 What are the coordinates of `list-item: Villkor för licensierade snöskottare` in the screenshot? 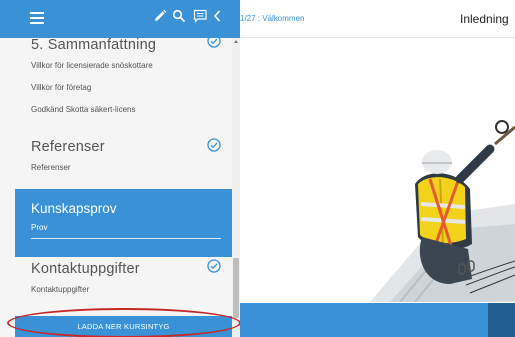 It's located at (92, 65).